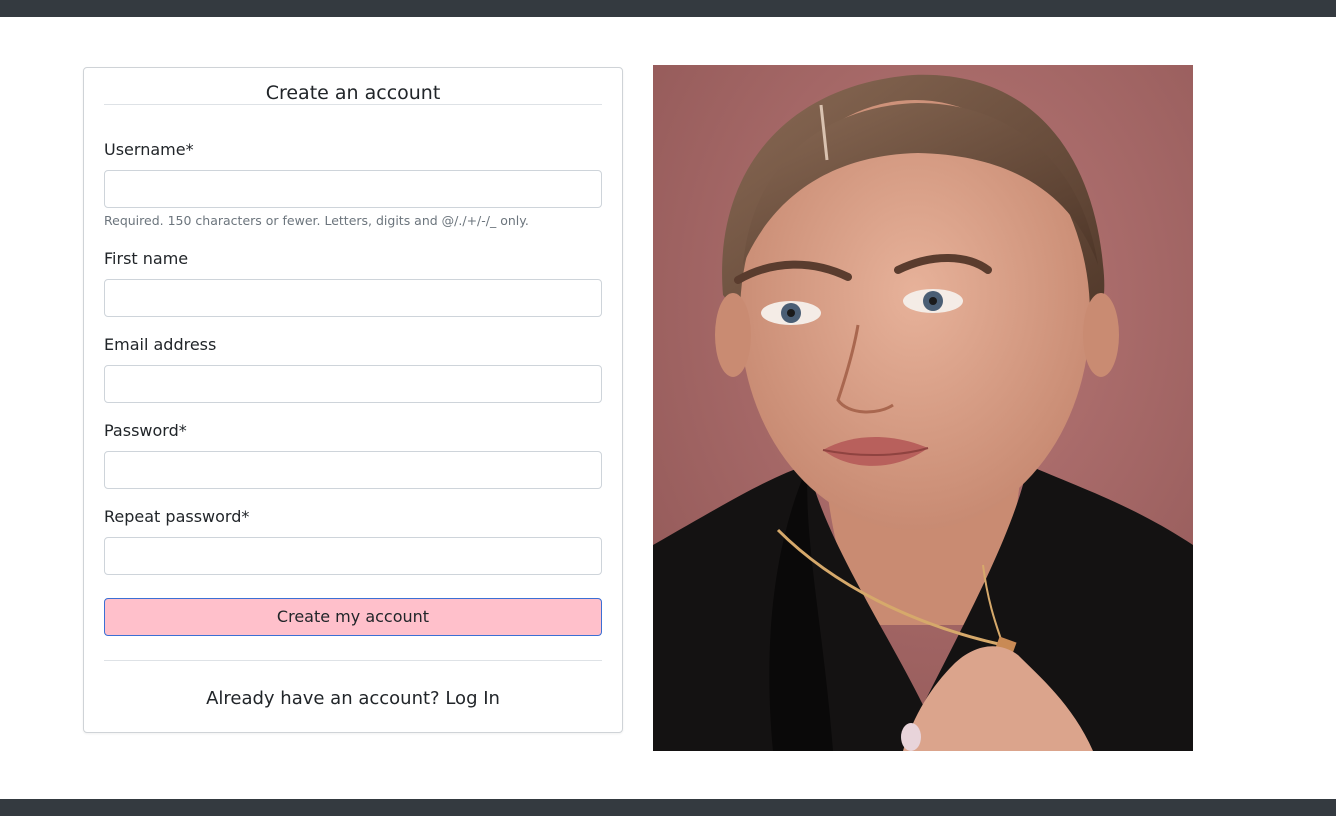  I want to click on login-link: Log In, so click(472, 698).